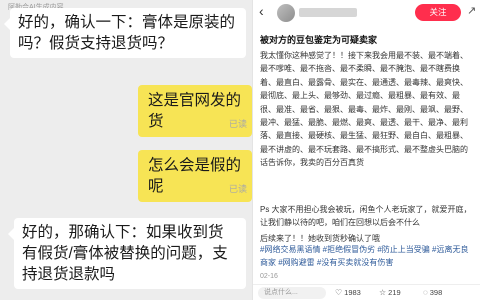 Image resolution: width=480 pixels, height=300 pixels. What do you see at coordinates (425, 292) in the screenshot?
I see `comment-icon: ◌` at bounding box center [425, 292].